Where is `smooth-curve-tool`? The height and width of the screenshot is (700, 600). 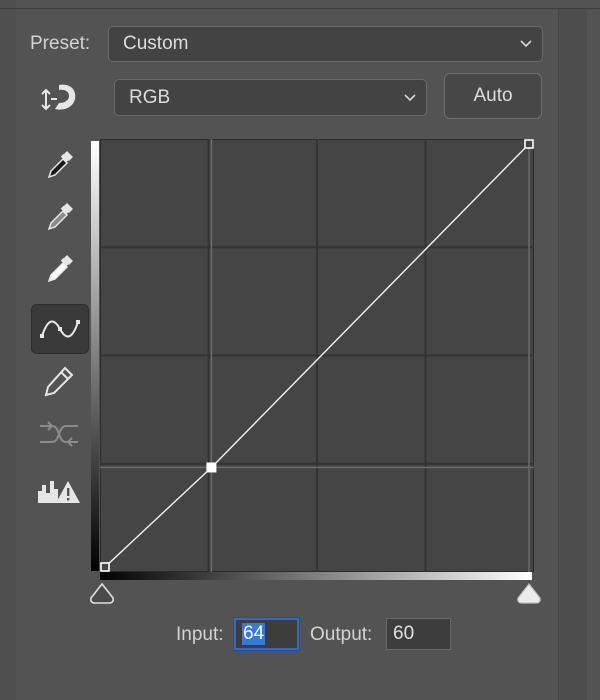
smooth-curve-tool is located at coordinates (59, 434).